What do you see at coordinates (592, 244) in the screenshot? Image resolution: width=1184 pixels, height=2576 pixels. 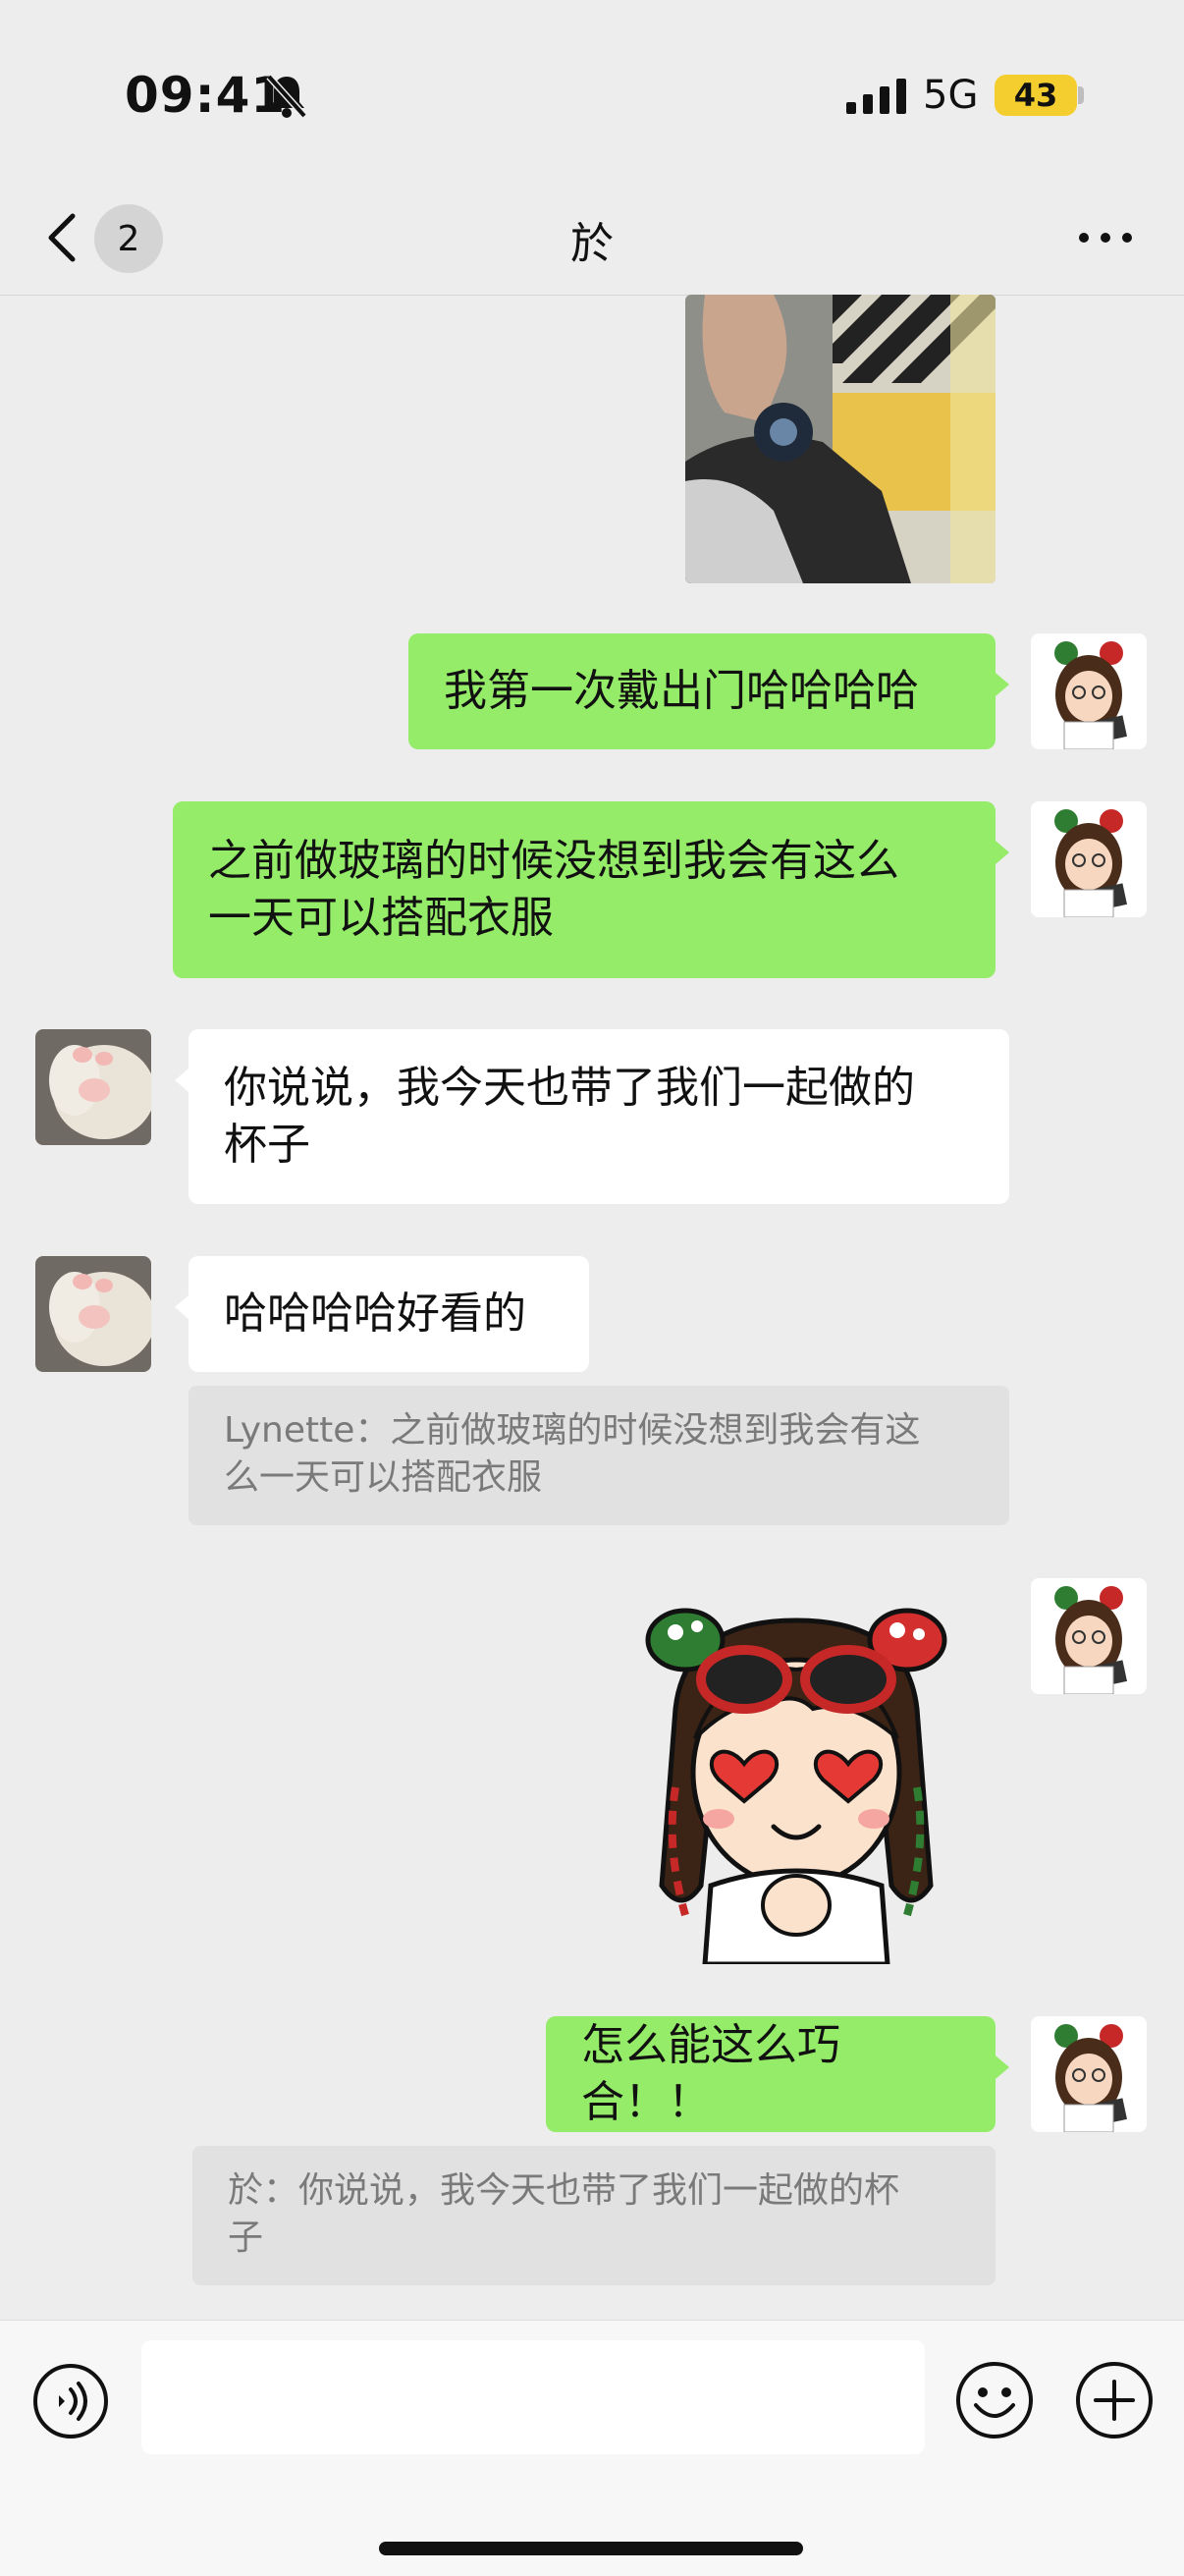 I see `chat-title: 於` at bounding box center [592, 244].